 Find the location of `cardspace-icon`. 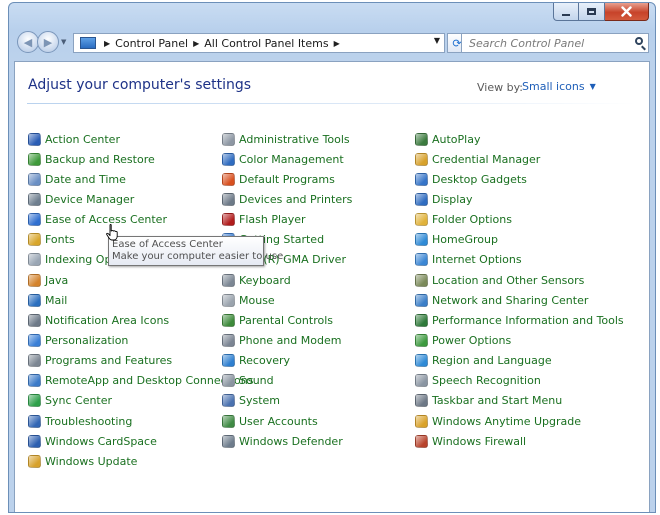

cardspace-icon is located at coordinates (34, 441).